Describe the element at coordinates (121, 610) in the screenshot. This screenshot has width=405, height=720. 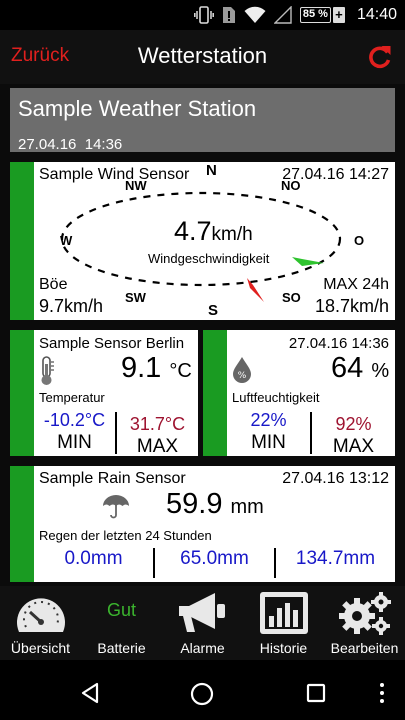
I see `battery-status: Gut` at that location.